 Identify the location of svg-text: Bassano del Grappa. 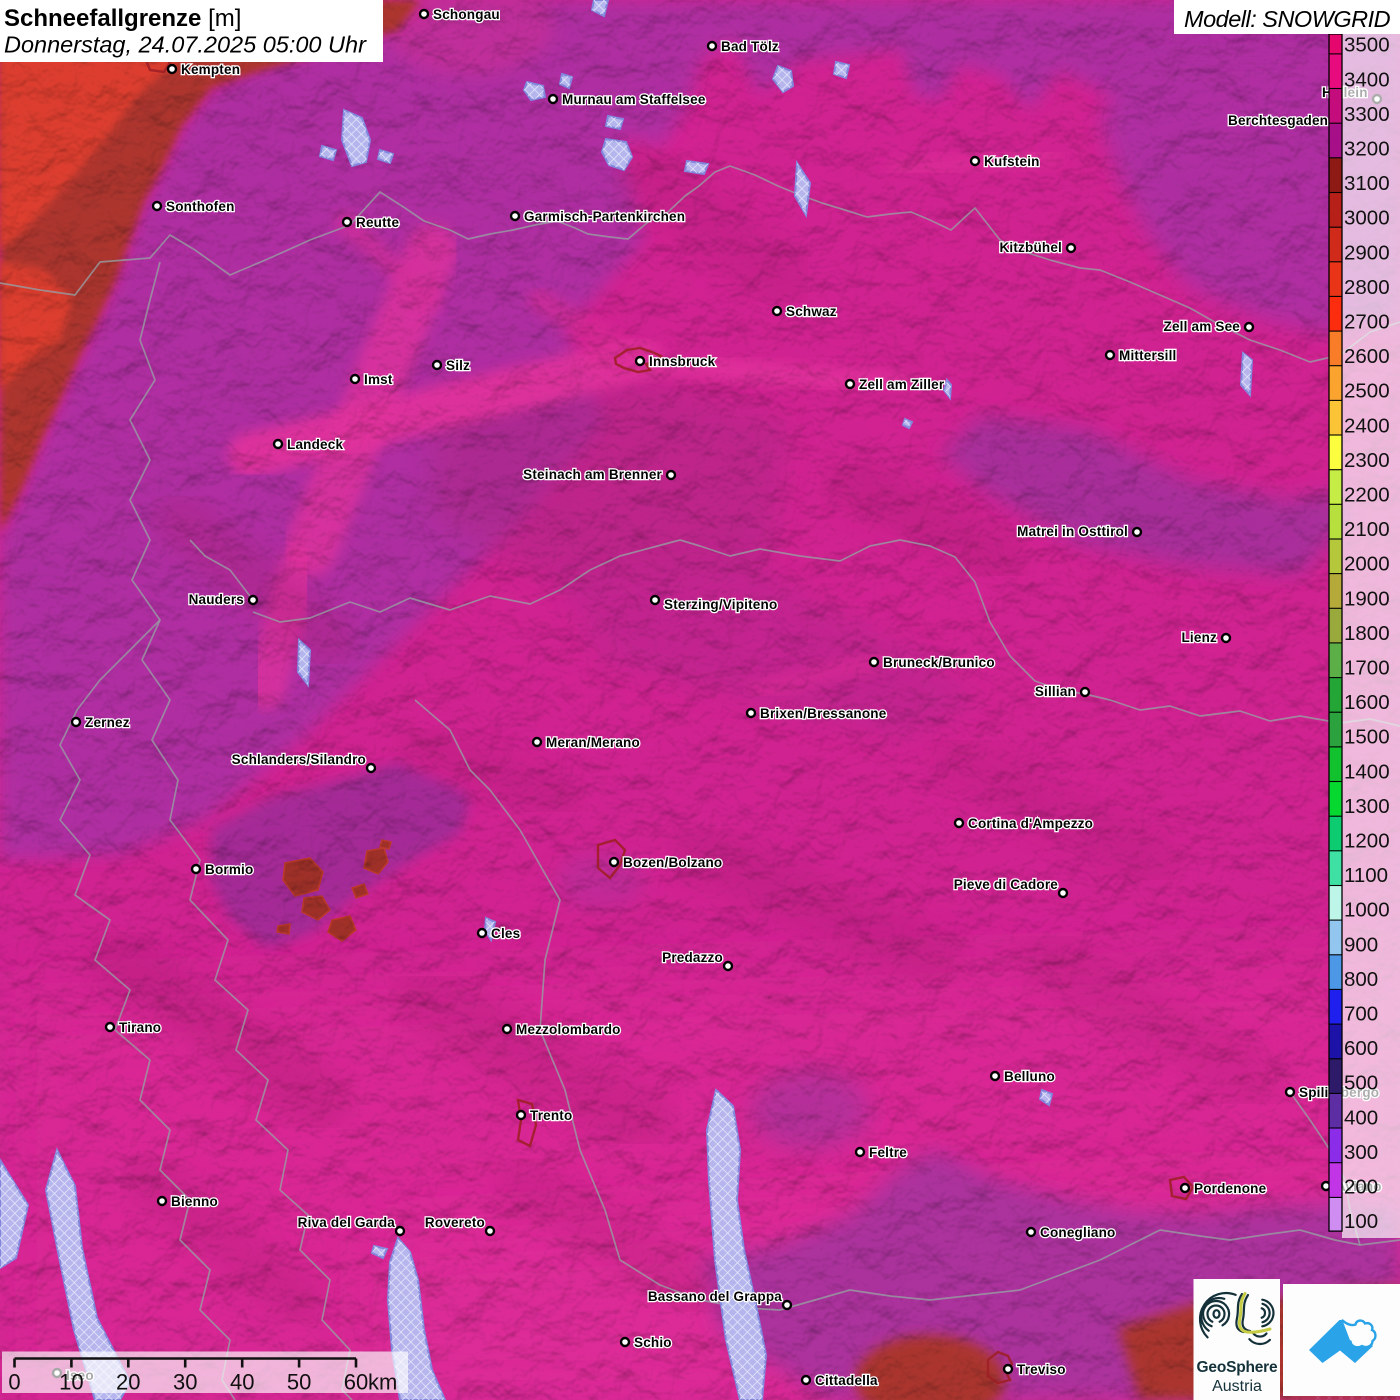
(715, 1296).